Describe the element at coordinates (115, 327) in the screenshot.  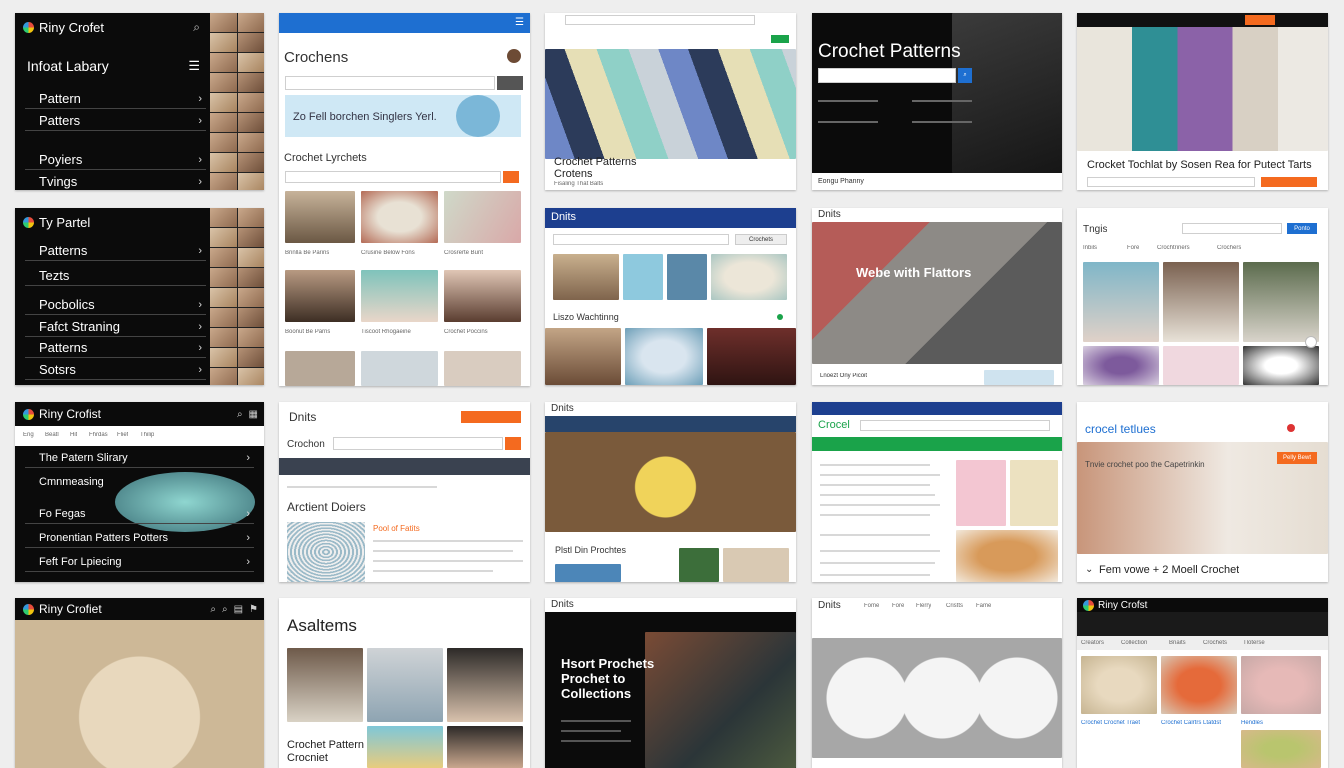
I see `menu-item-fafct-straning: Fafct Straning ›` at that location.